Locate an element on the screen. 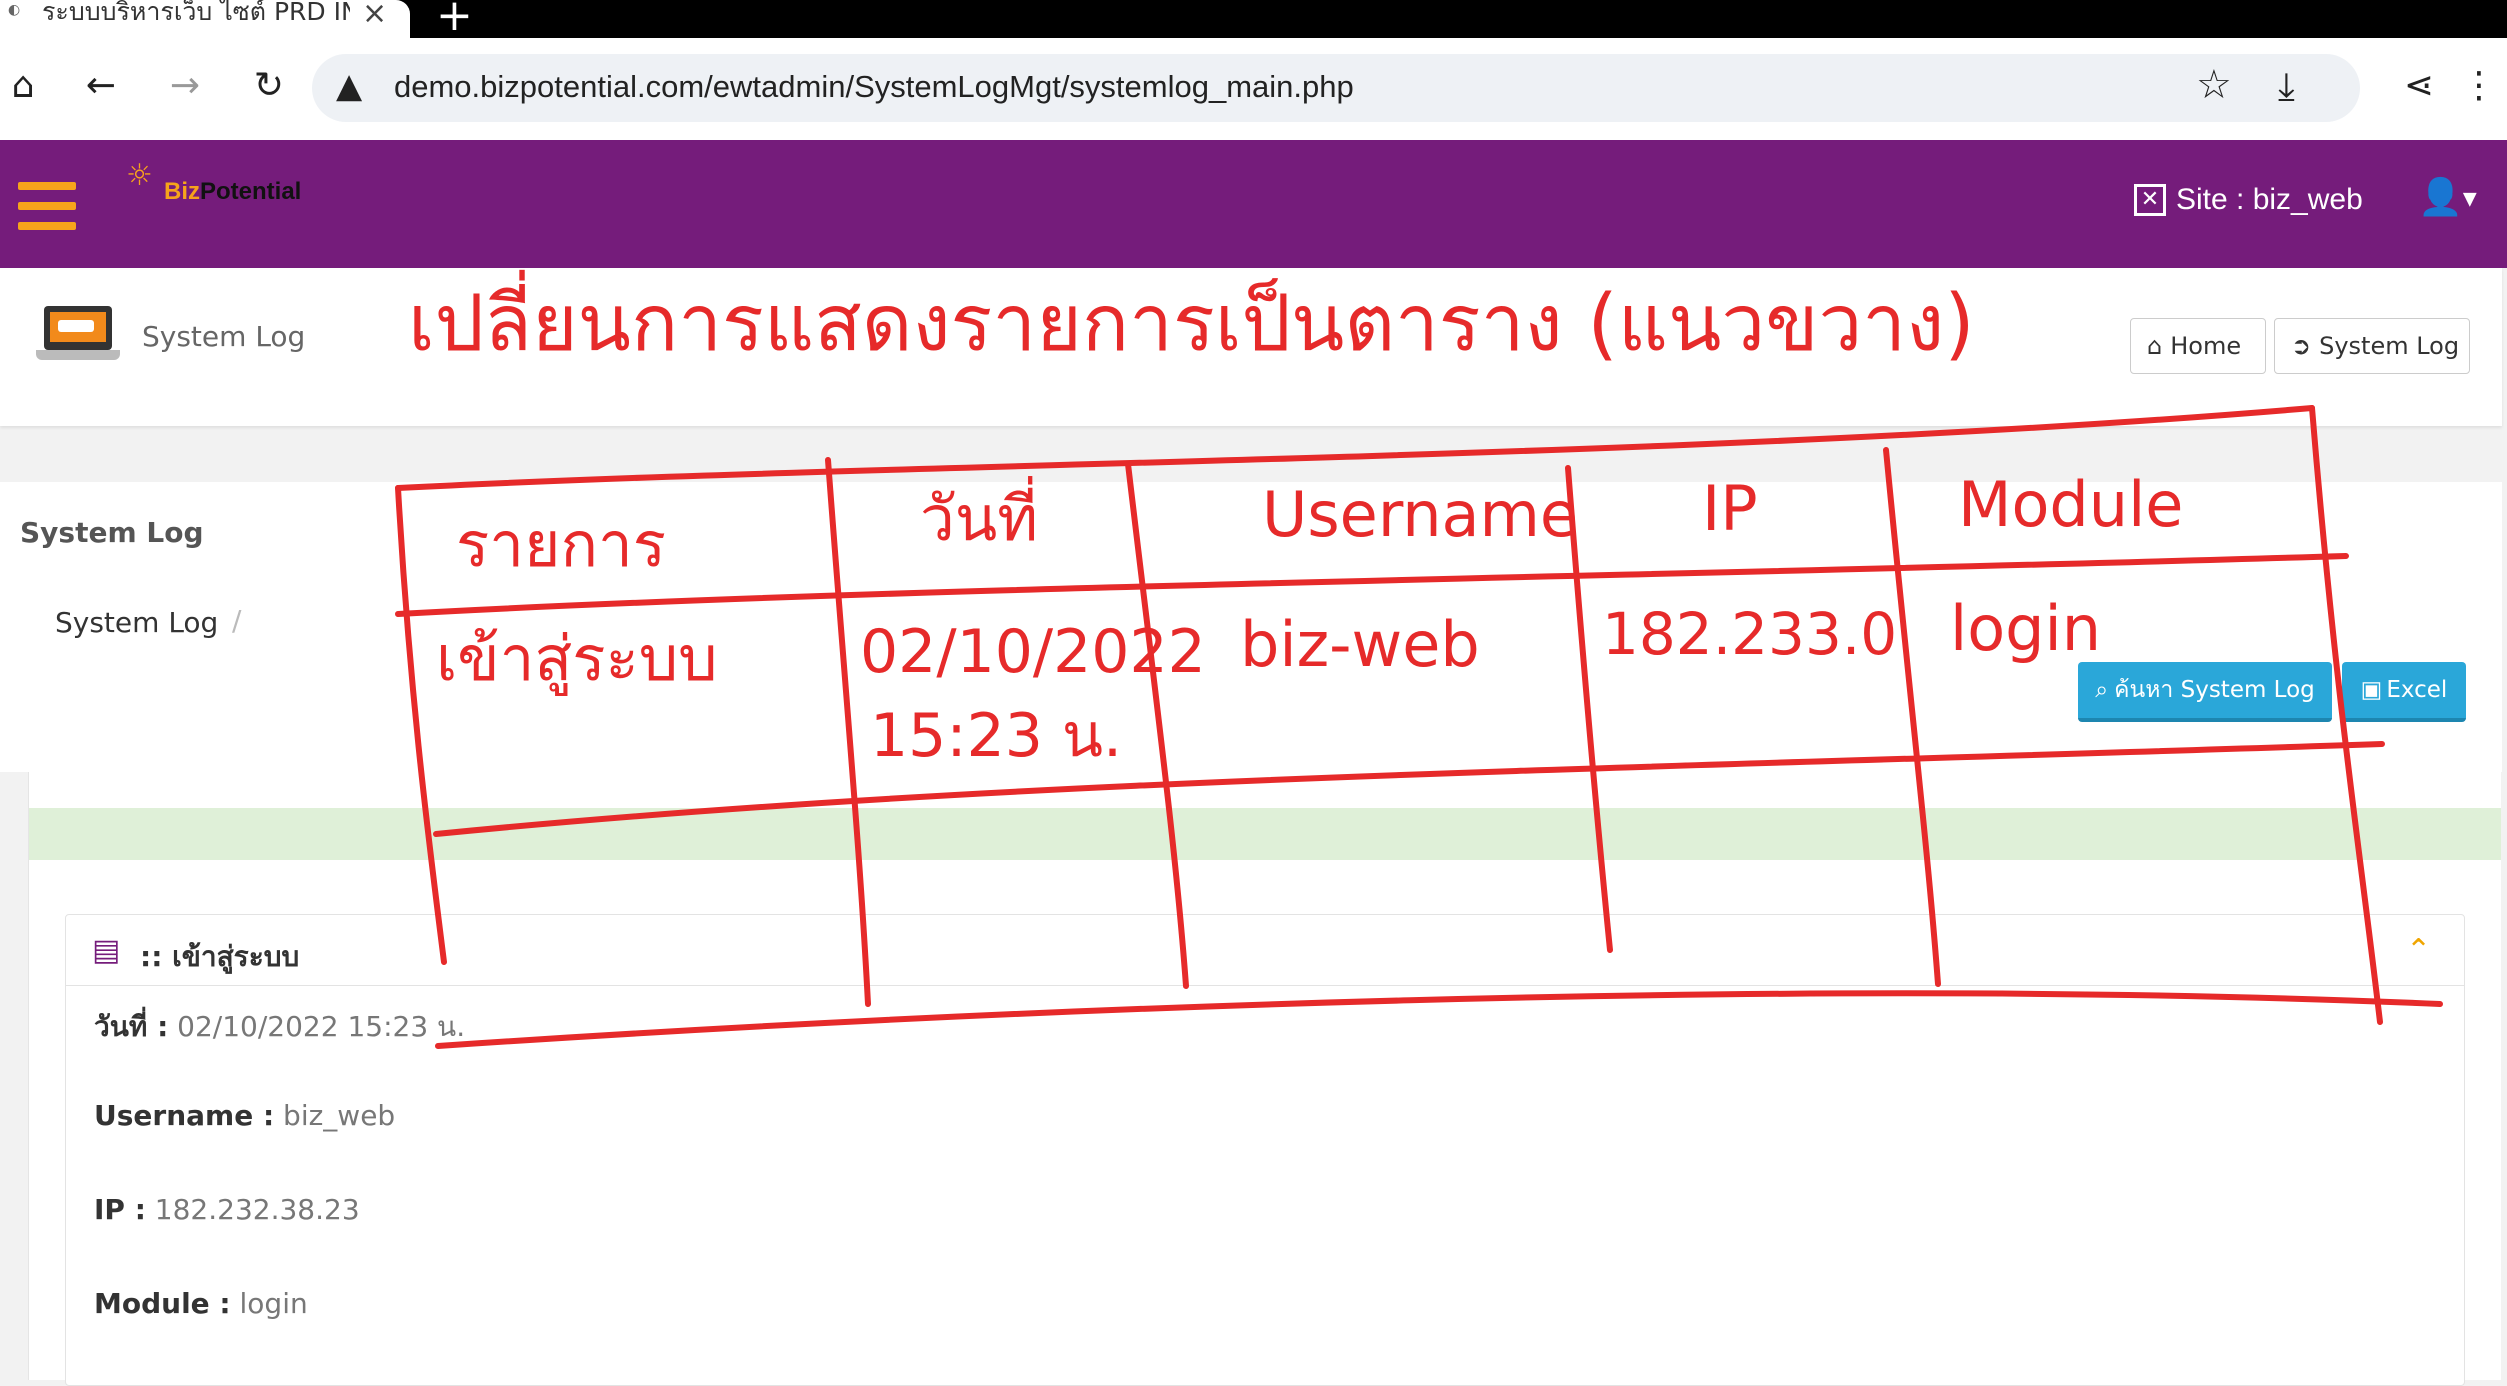 The height and width of the screenshot is (1386, 2507). field-module: Module : login is located at coordinates (201, 1303).